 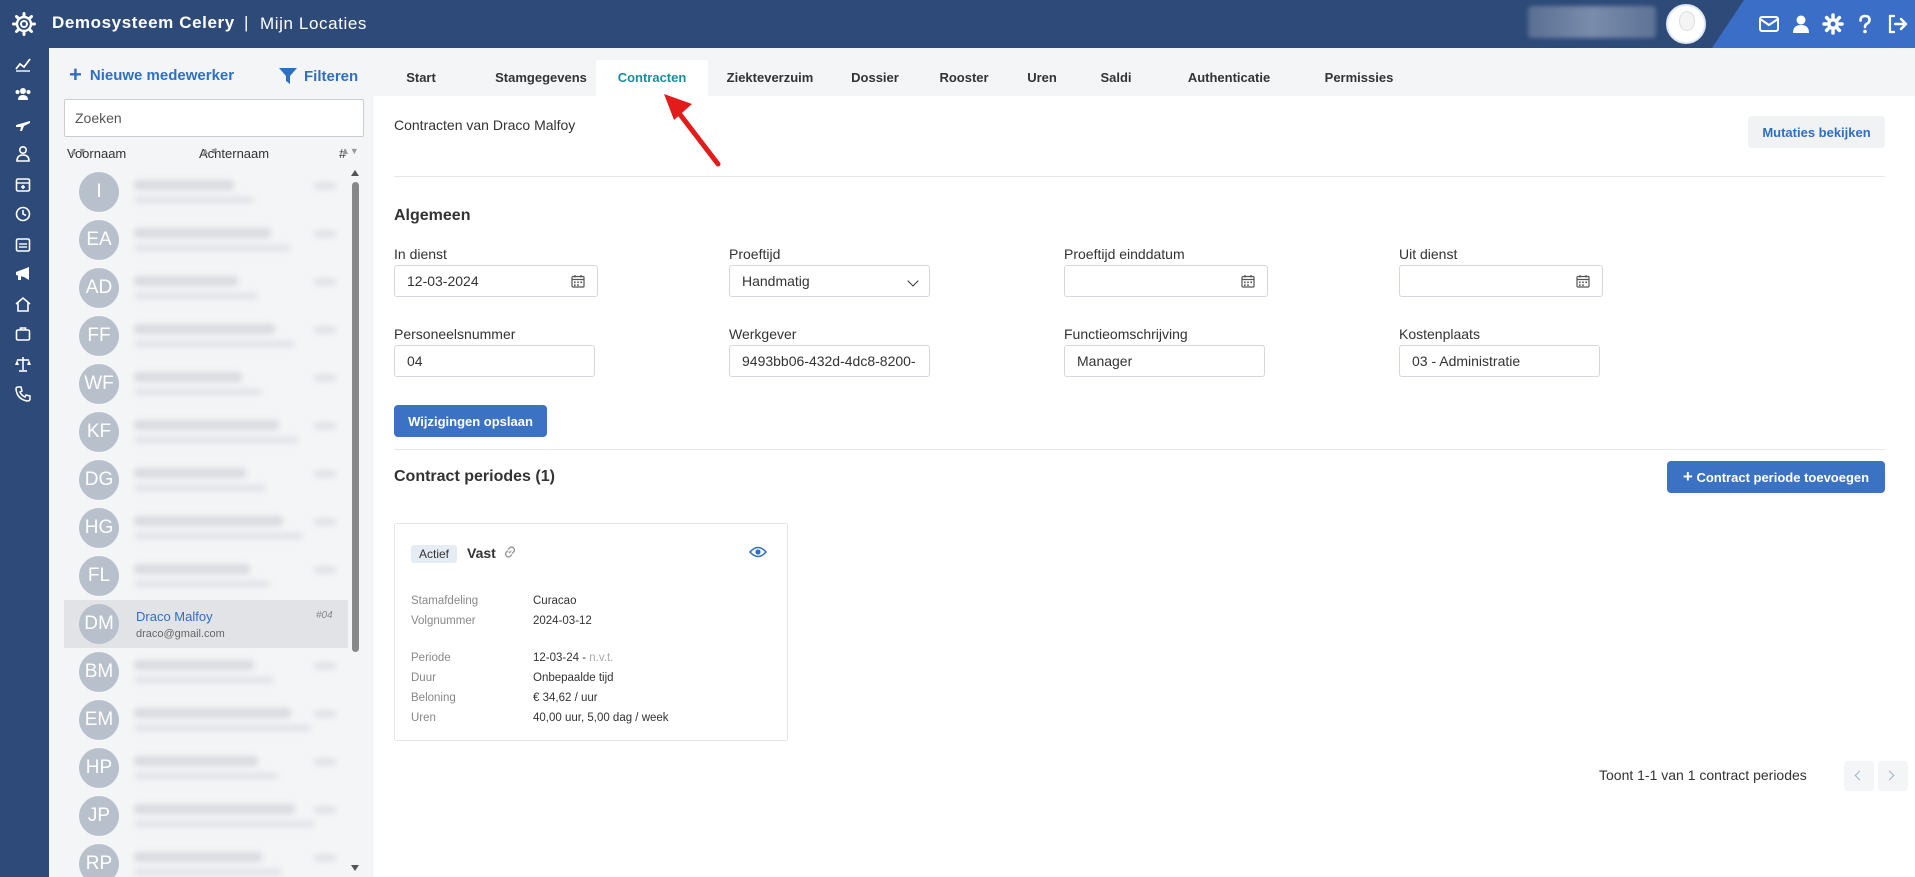 I want to click on clock-icon, so click(x=23, y=214).